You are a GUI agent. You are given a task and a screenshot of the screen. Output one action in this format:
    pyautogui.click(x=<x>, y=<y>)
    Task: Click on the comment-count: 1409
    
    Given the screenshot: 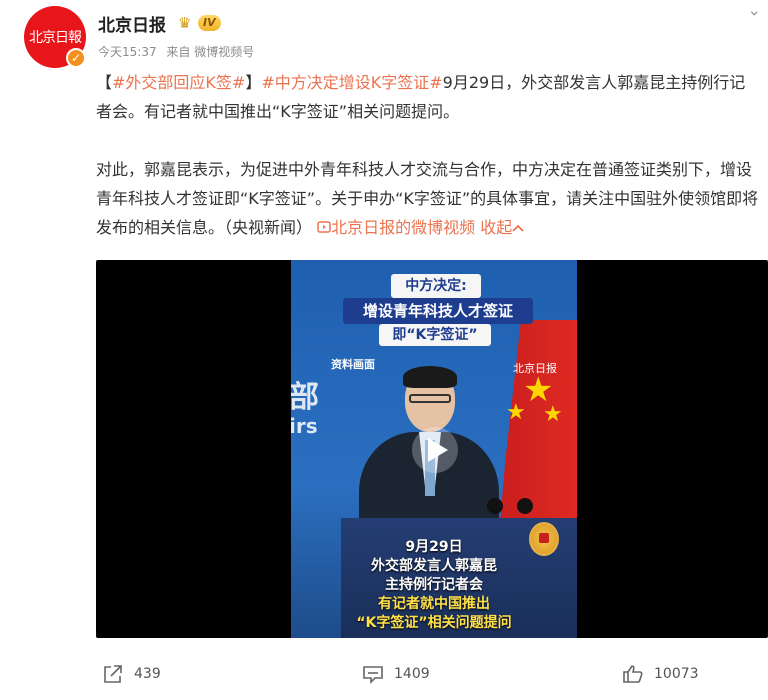 What is the action you would take?
    pyautogui.click(x=412, y=674)
    